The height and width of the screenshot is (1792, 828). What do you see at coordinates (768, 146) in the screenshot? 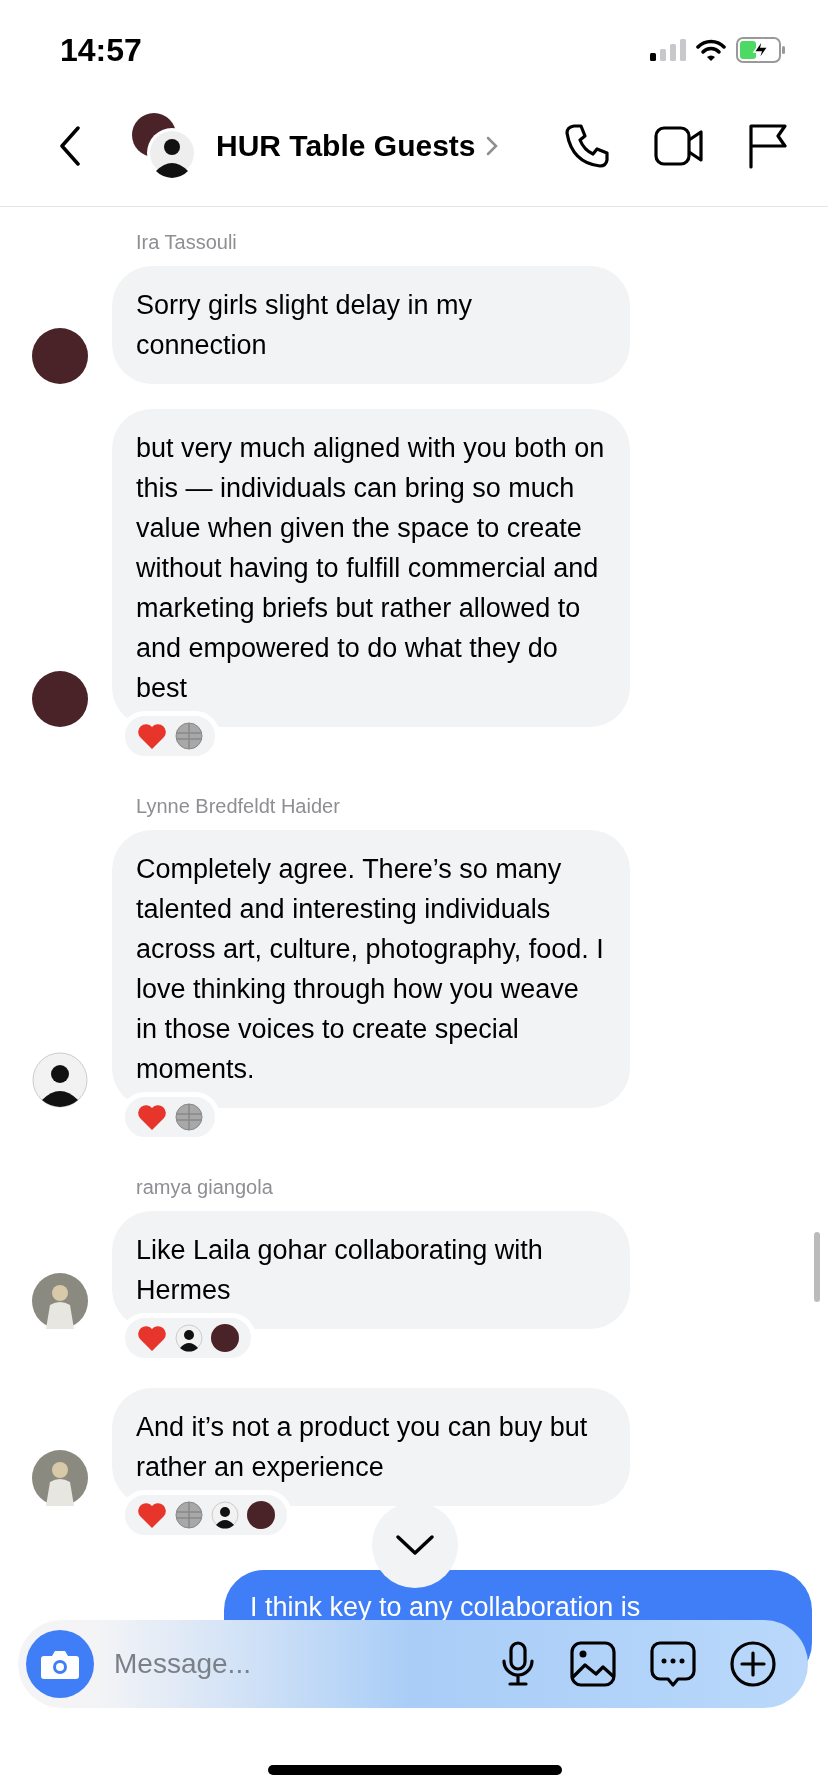
I see `flag-icon` at bounding box center [768, 146].